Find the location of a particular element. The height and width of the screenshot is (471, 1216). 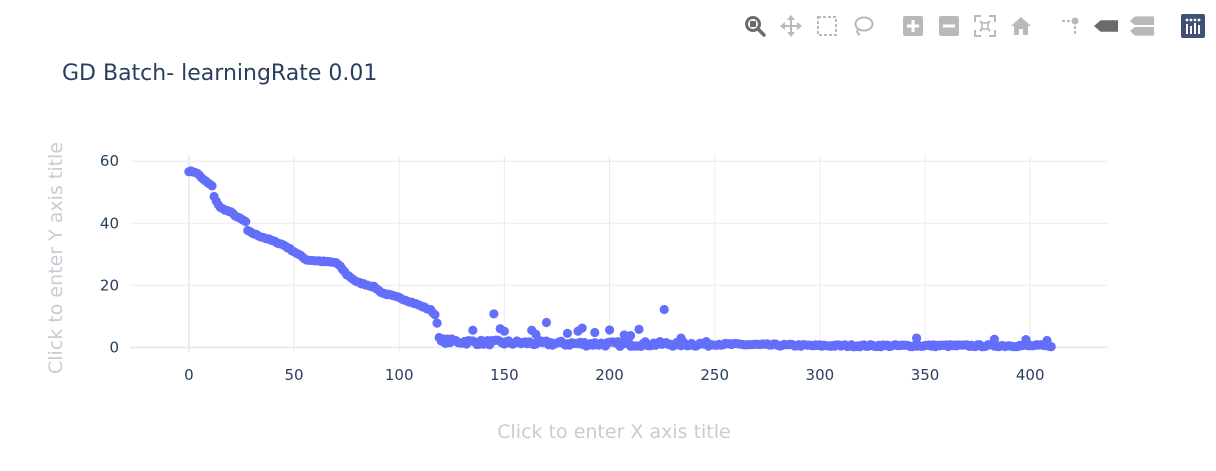

x-tick-label: 150 is located at coordinates (504, 375).